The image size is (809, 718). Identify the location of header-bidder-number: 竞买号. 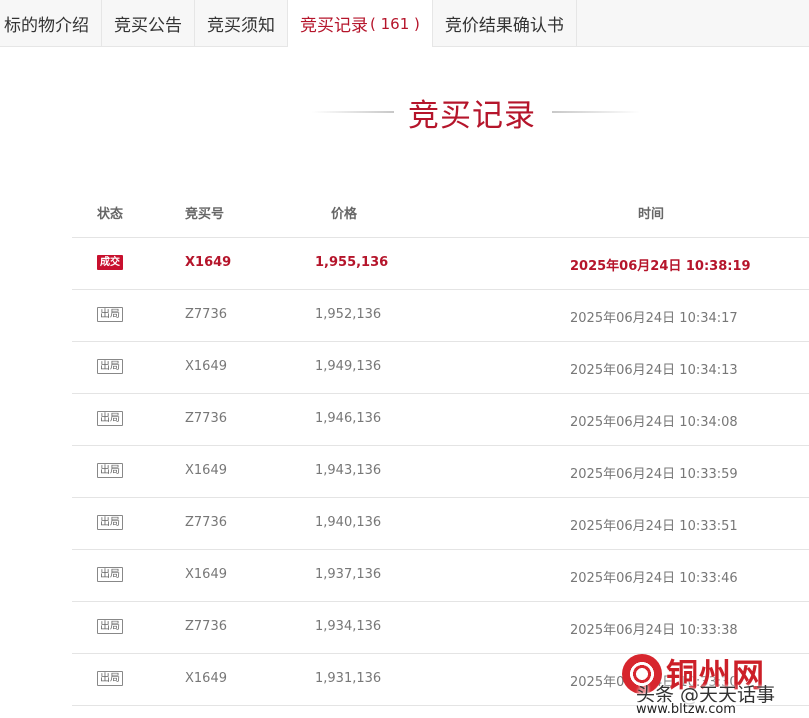
(205, 214).